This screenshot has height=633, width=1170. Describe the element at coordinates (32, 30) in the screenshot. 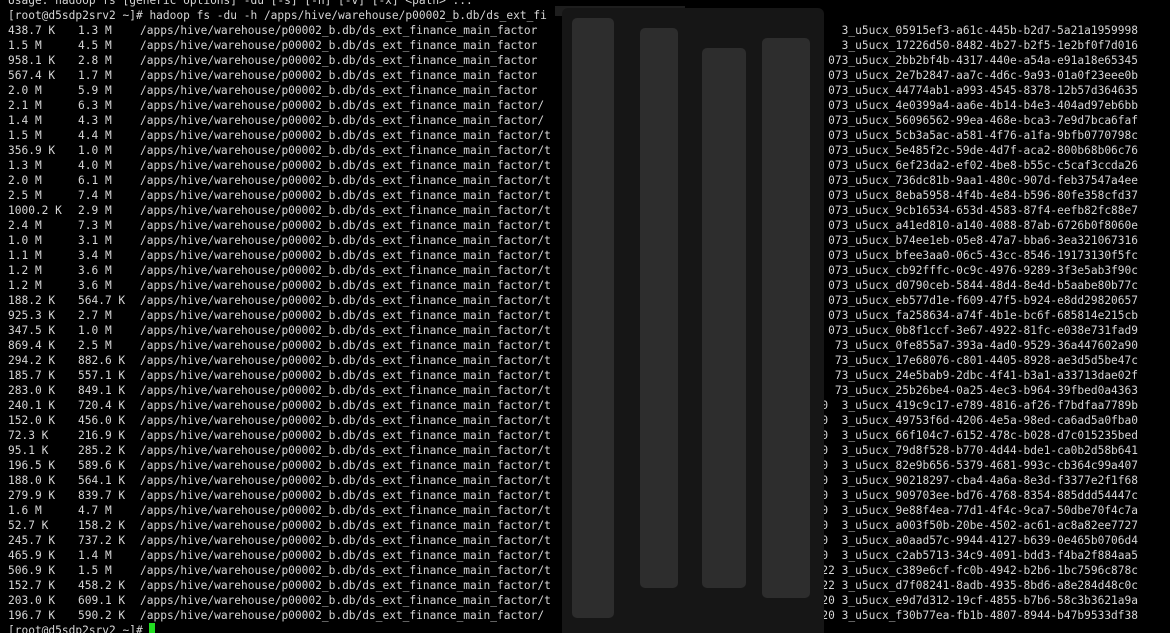

I see `file-size: 438.7 K` at that location.